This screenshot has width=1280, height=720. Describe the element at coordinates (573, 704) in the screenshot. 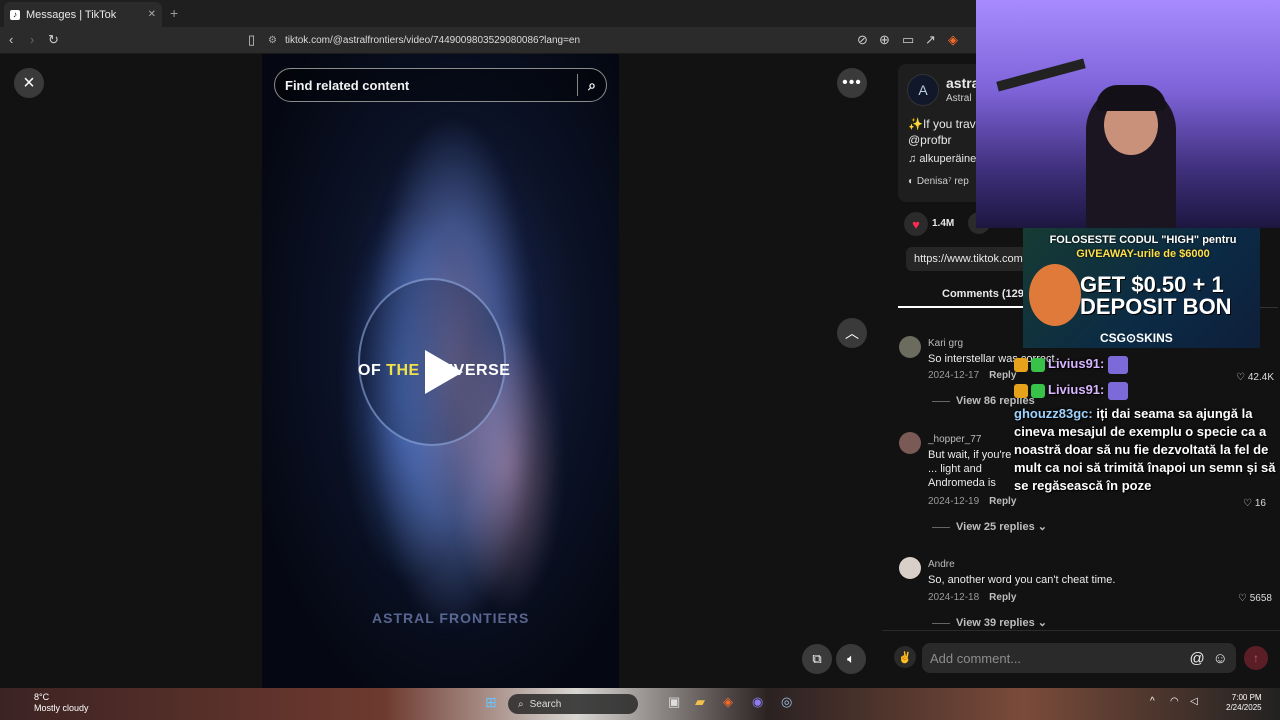

I see `taskbar-search: ⌕ Search` at that location.